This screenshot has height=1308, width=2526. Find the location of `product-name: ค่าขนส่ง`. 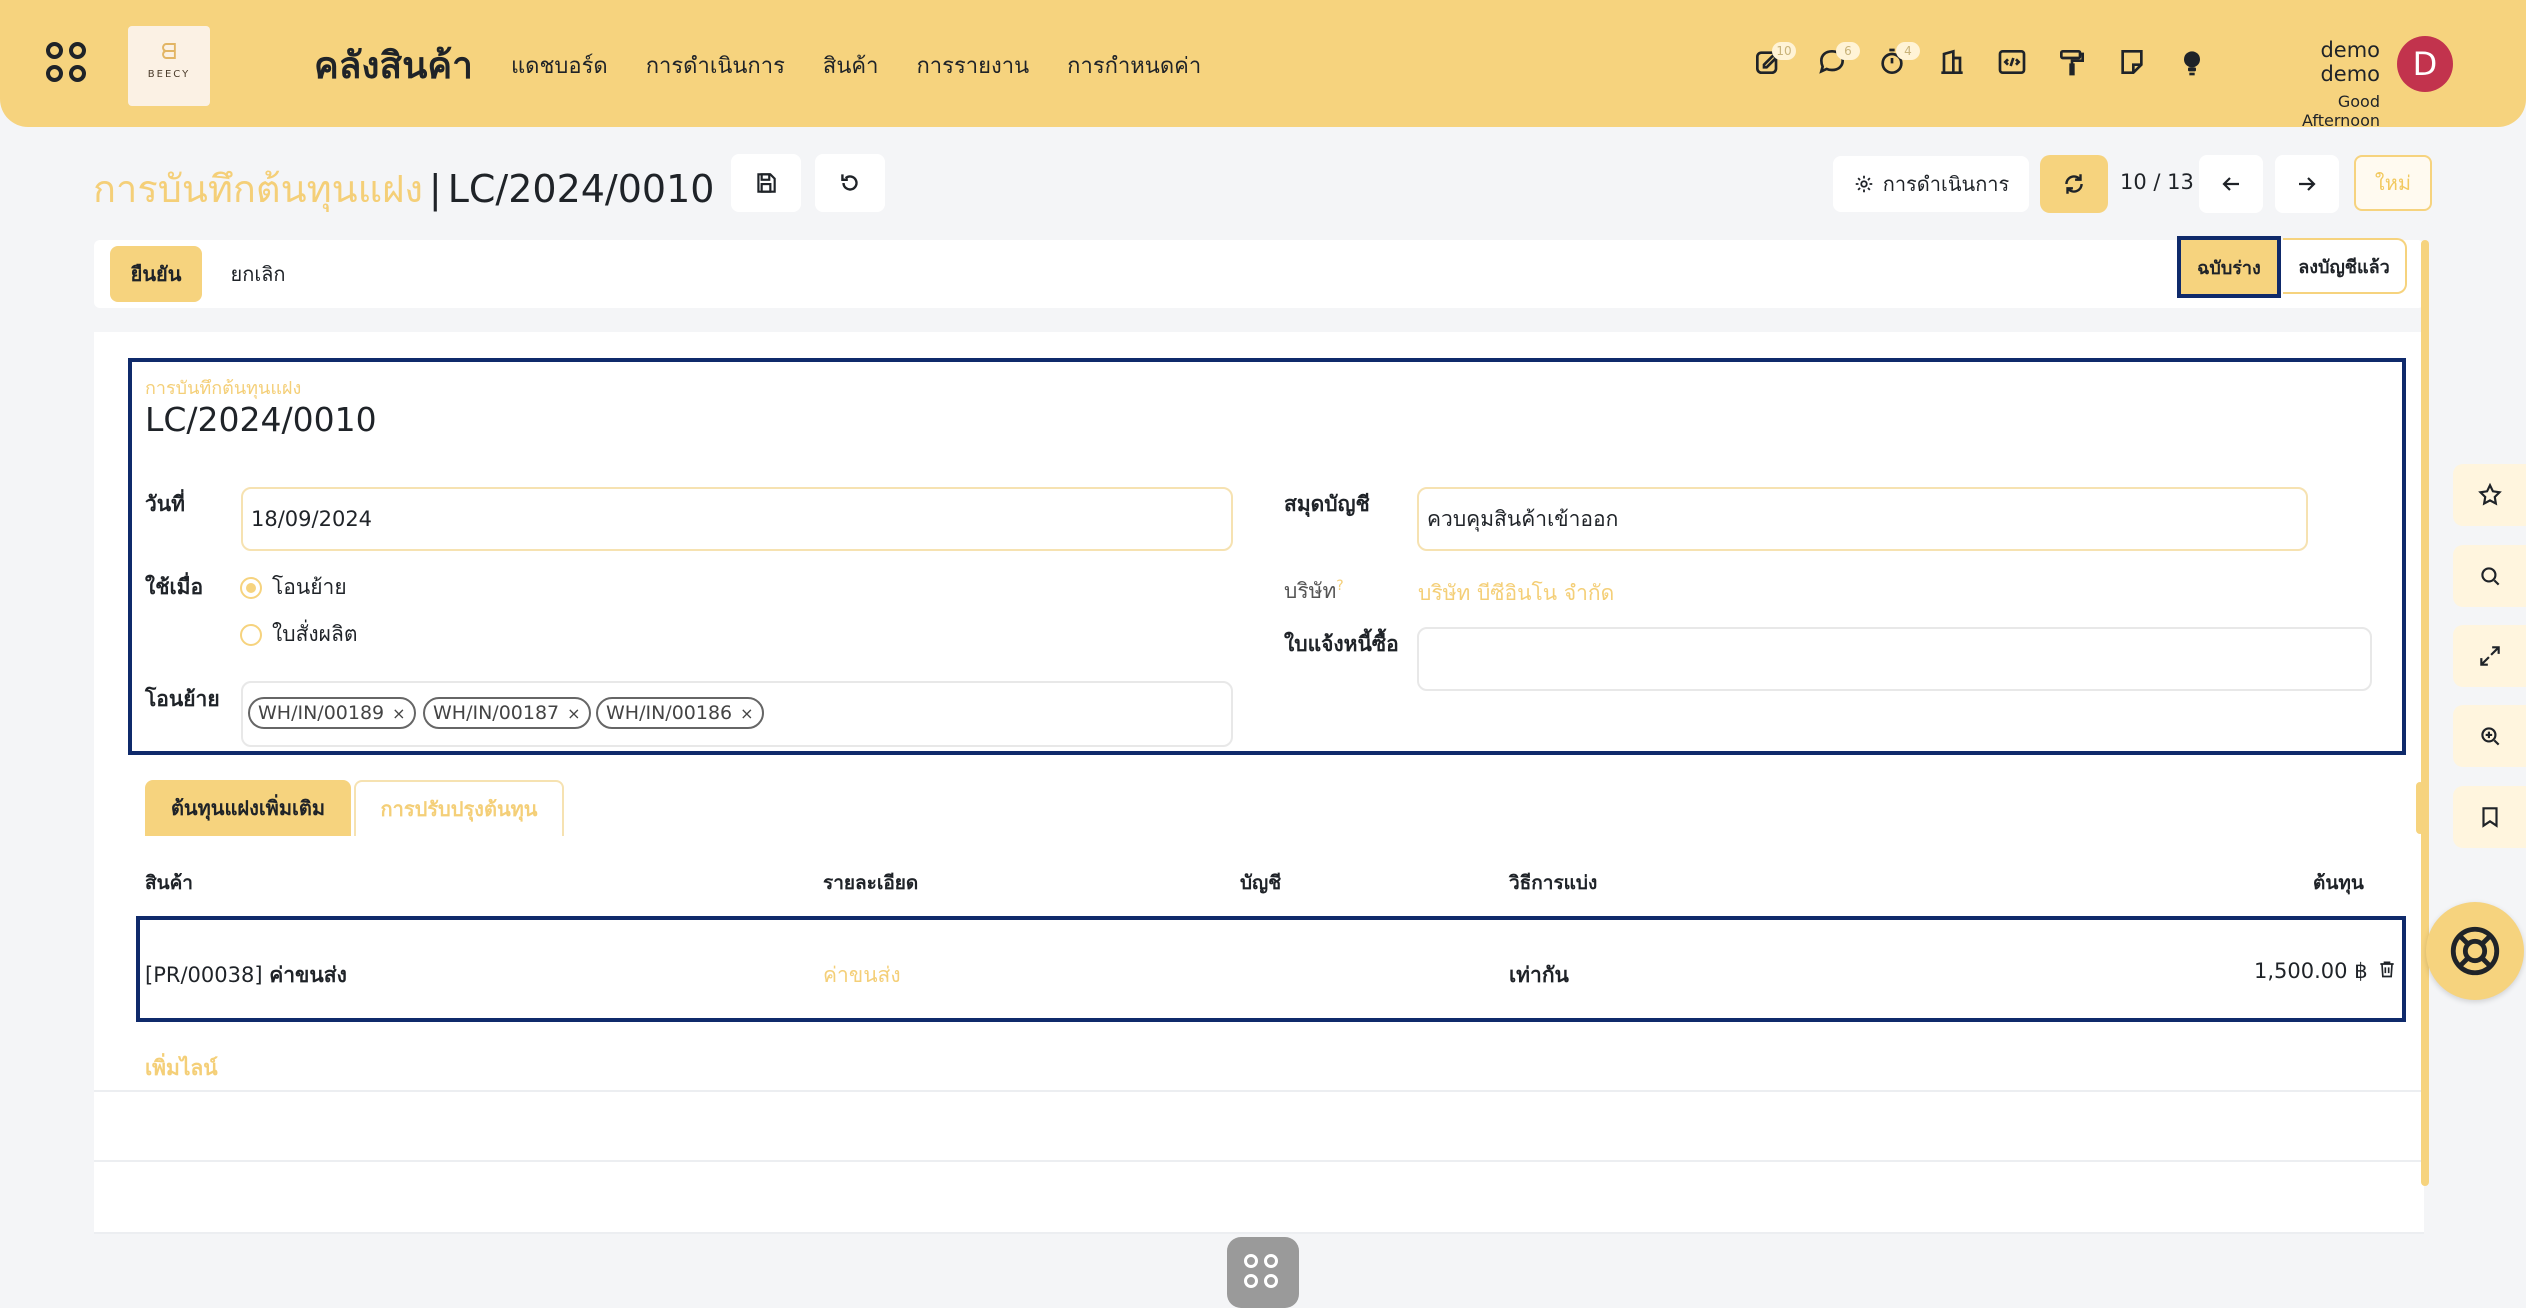

product-name: ค่าขนส่ง is located at coordinates (308, 975).